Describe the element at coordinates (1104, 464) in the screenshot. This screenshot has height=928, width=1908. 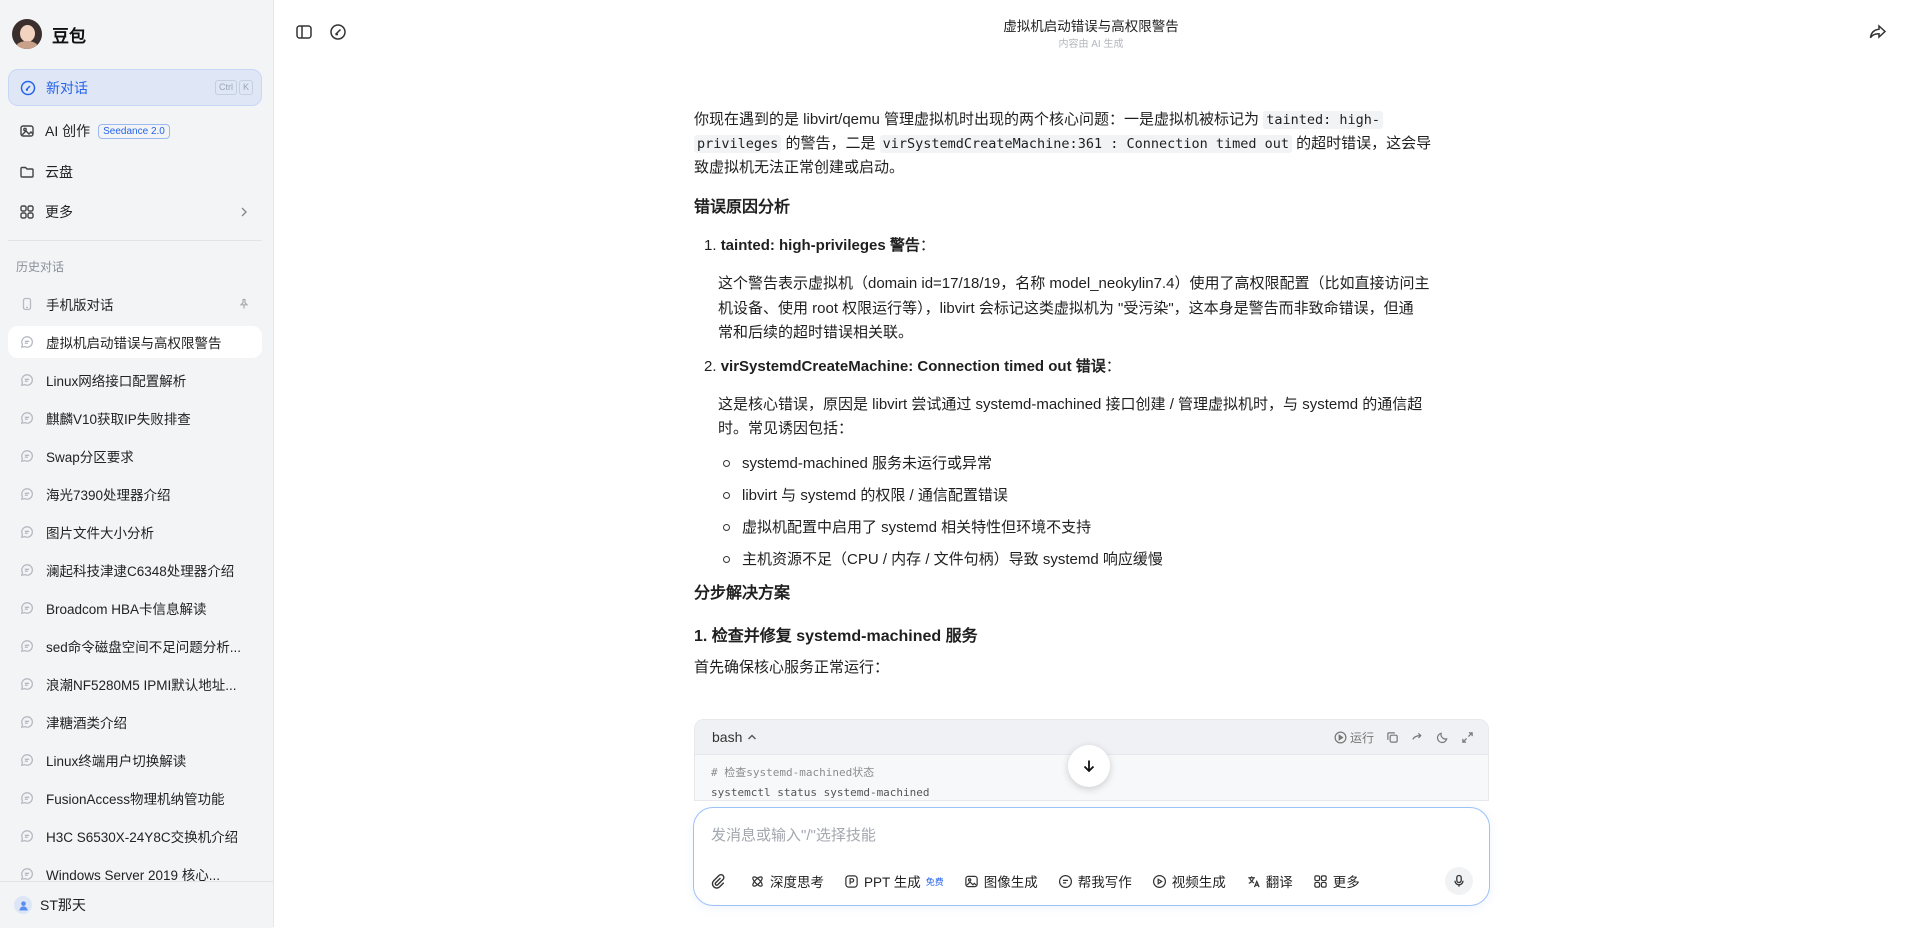
I see `cause-list-item: systemd-machined 服务未运行或异常` at that location.